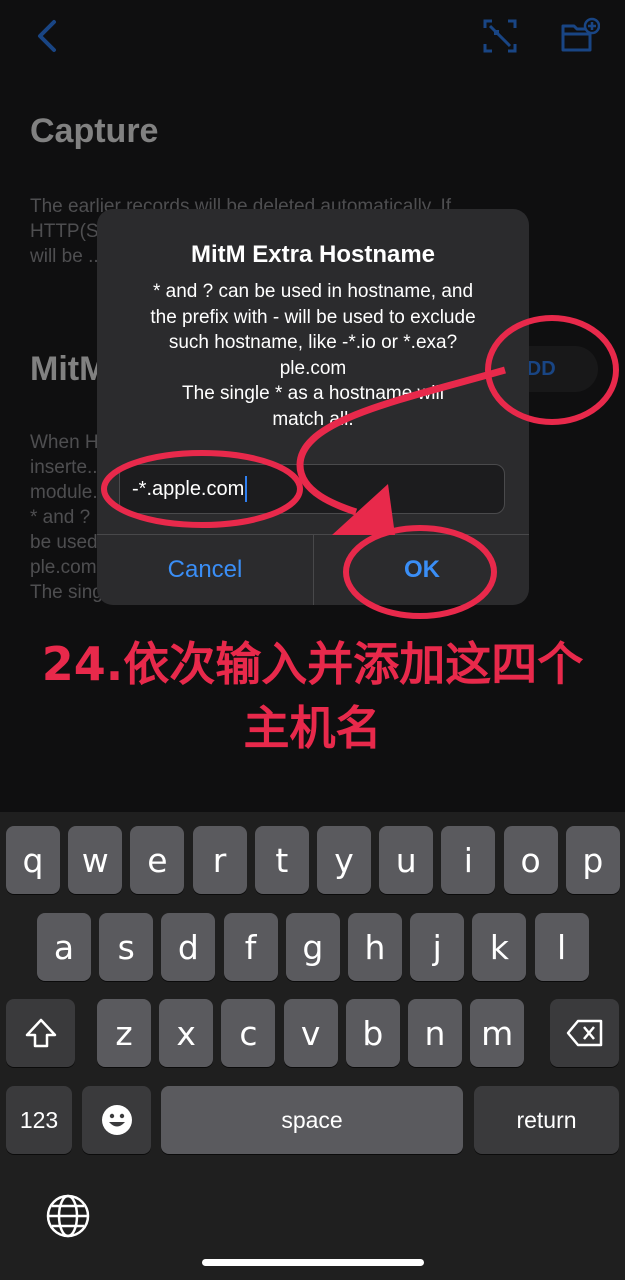 This screenshot has height=1280, width=625. Describe the element at coordinates (312, 947) in the screenshot. I see `key-g: g` at that location.